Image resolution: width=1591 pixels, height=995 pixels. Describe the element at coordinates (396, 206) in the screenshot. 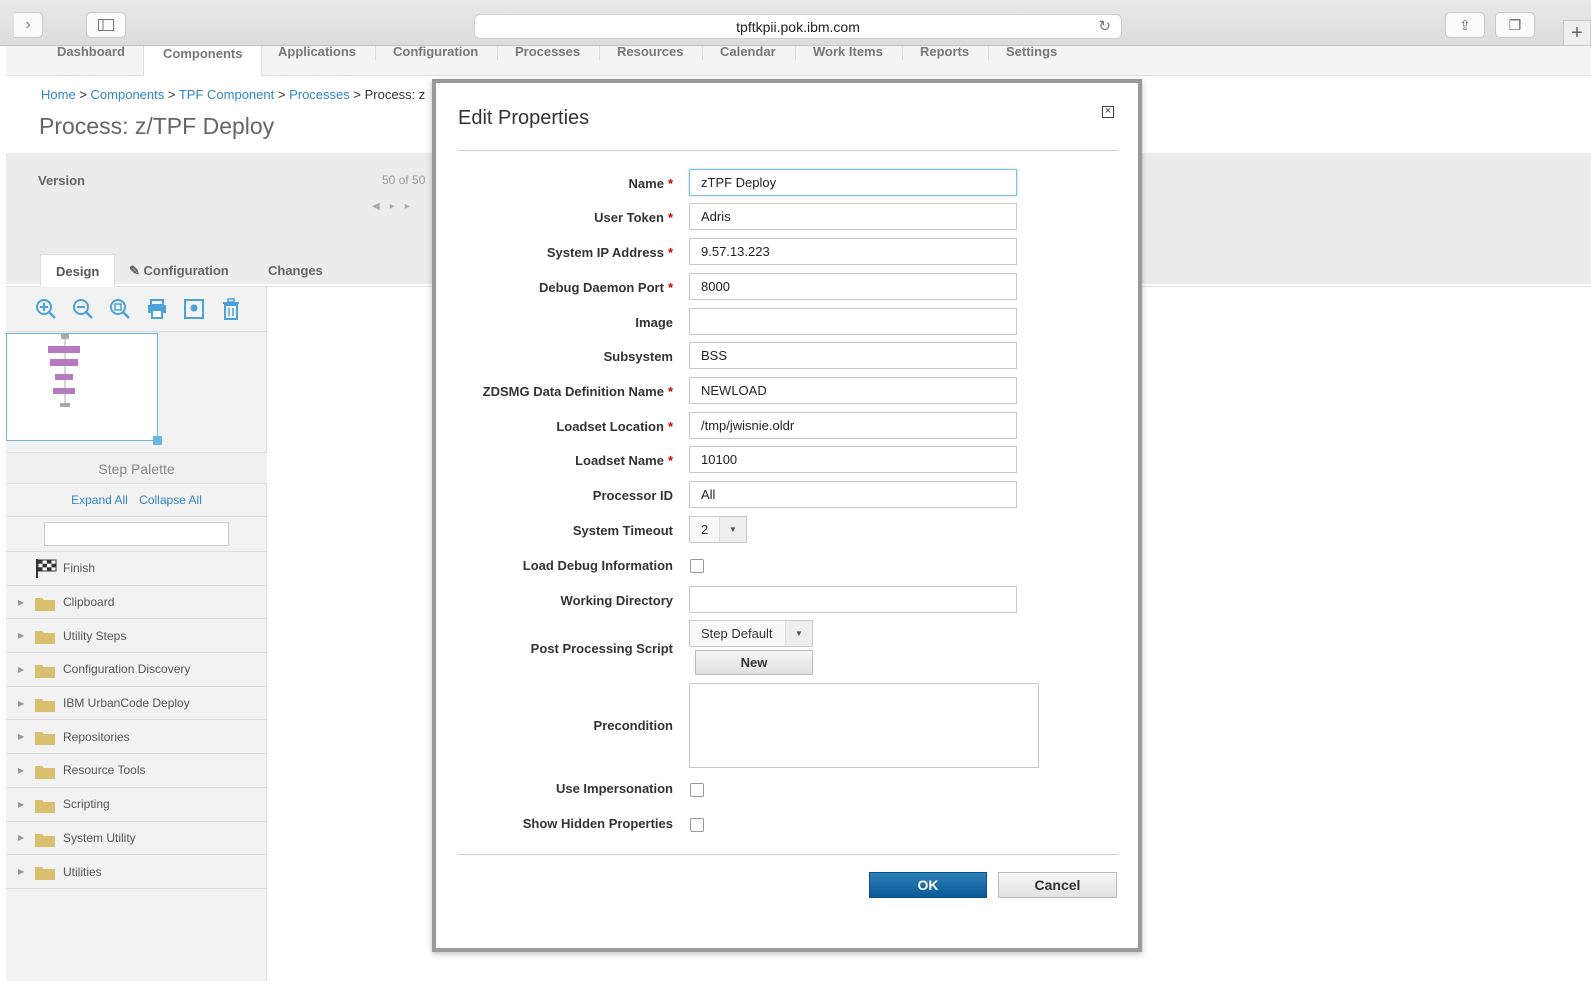

I see `version-pager-icon: ◀▸▸` at that location.